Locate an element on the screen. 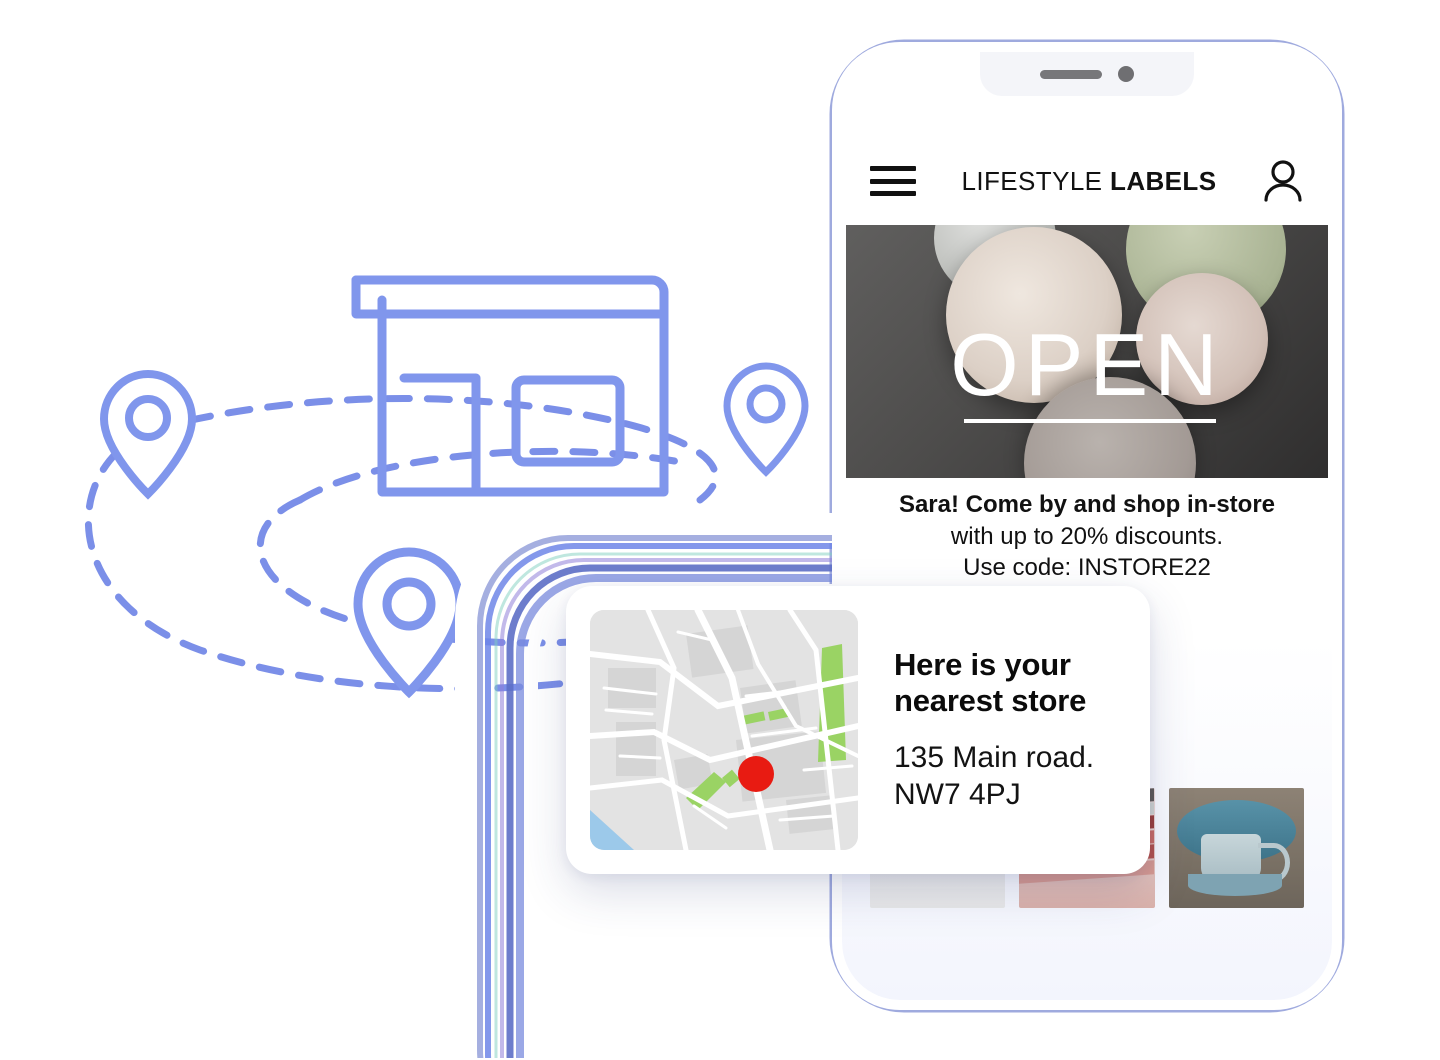 This screenshot has height=1060, width=1440. hamburger-menu-icon is located at coordinates (893, 181).